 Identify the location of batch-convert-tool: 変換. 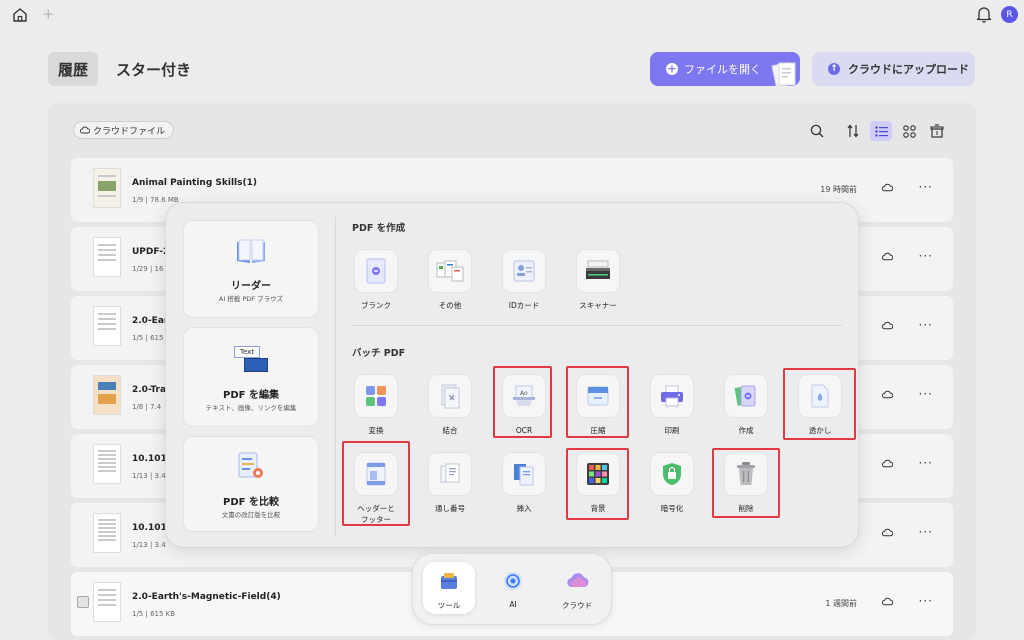
(376, 409).